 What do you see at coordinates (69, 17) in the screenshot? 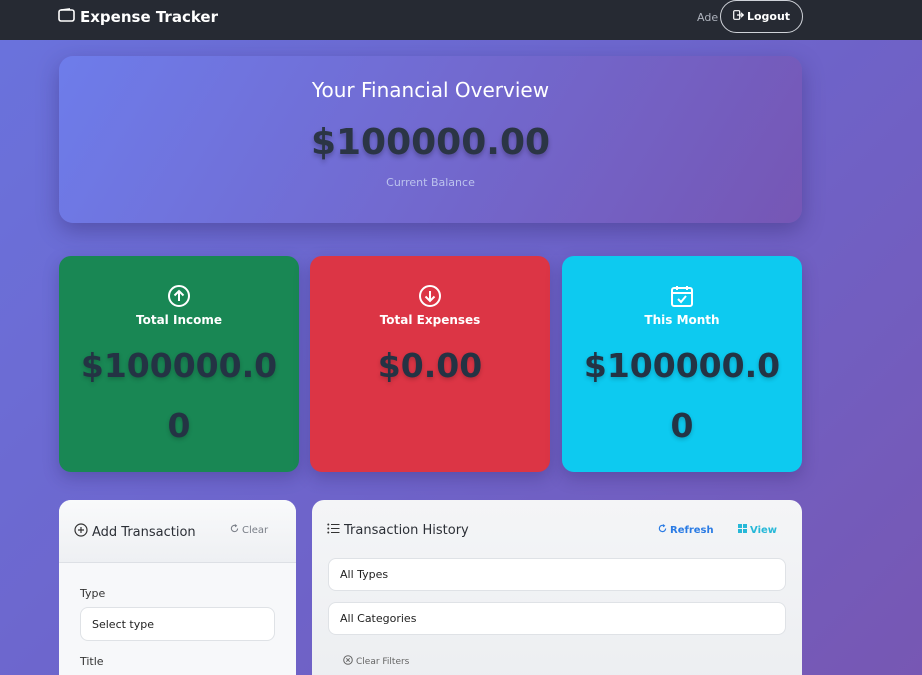
I see `wallet-icon` at bounding box center [69, 17].